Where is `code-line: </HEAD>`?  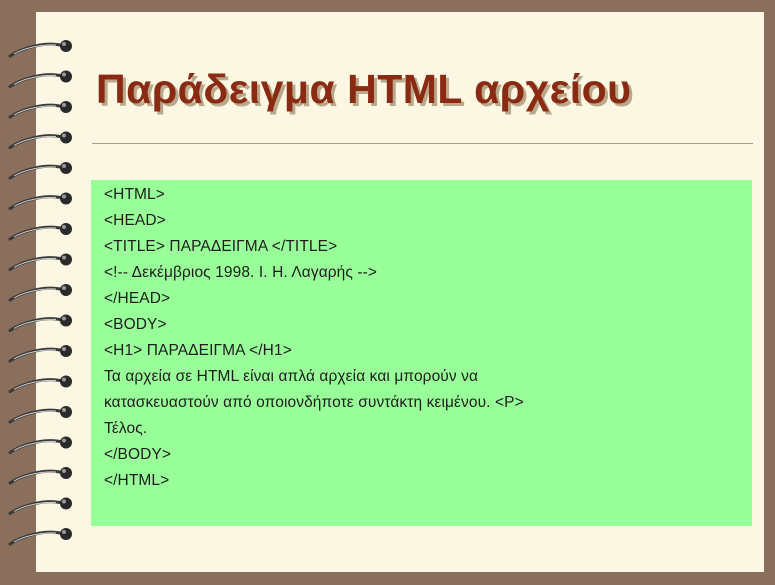 code-line: </HEAD> is located at coordinates (137, 298).